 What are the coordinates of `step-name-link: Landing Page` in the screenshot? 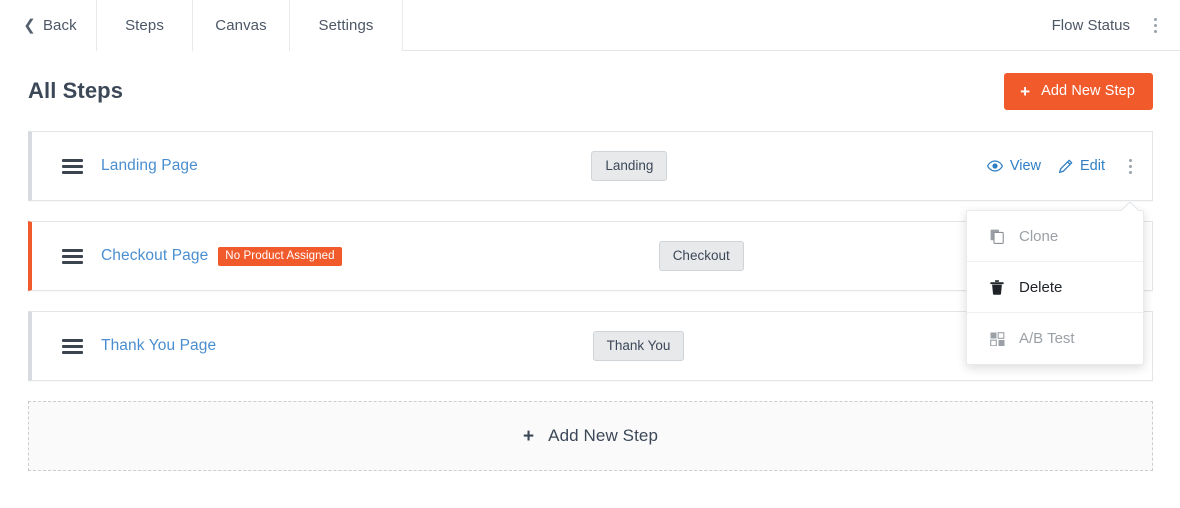 It's located at (149, 166).